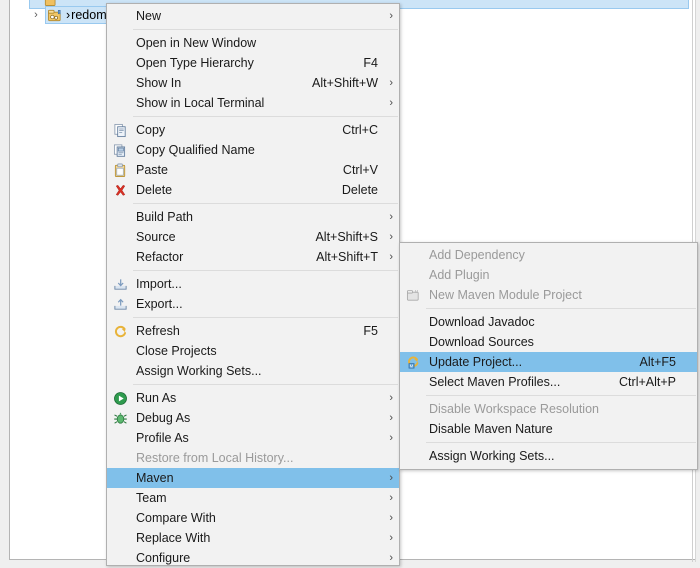 The image size is (700, 568). I want to click on run-icon, so click(120, 398).